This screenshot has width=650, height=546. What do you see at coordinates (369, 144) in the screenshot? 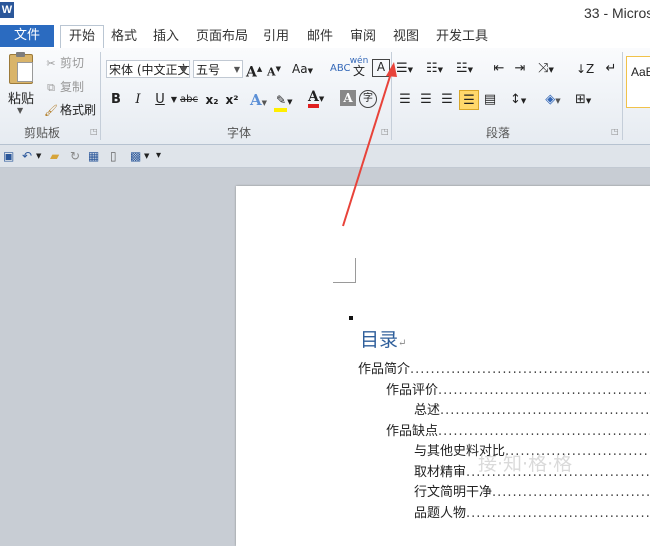
I see `annotation-arrow` at bounding box center [369, 144].